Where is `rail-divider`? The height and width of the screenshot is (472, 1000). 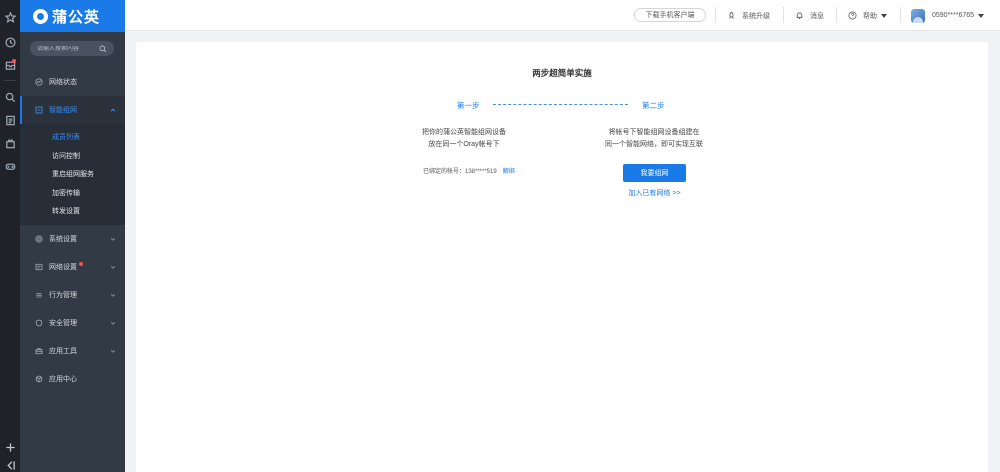
rail-divider is located at coordinates (10, 80).